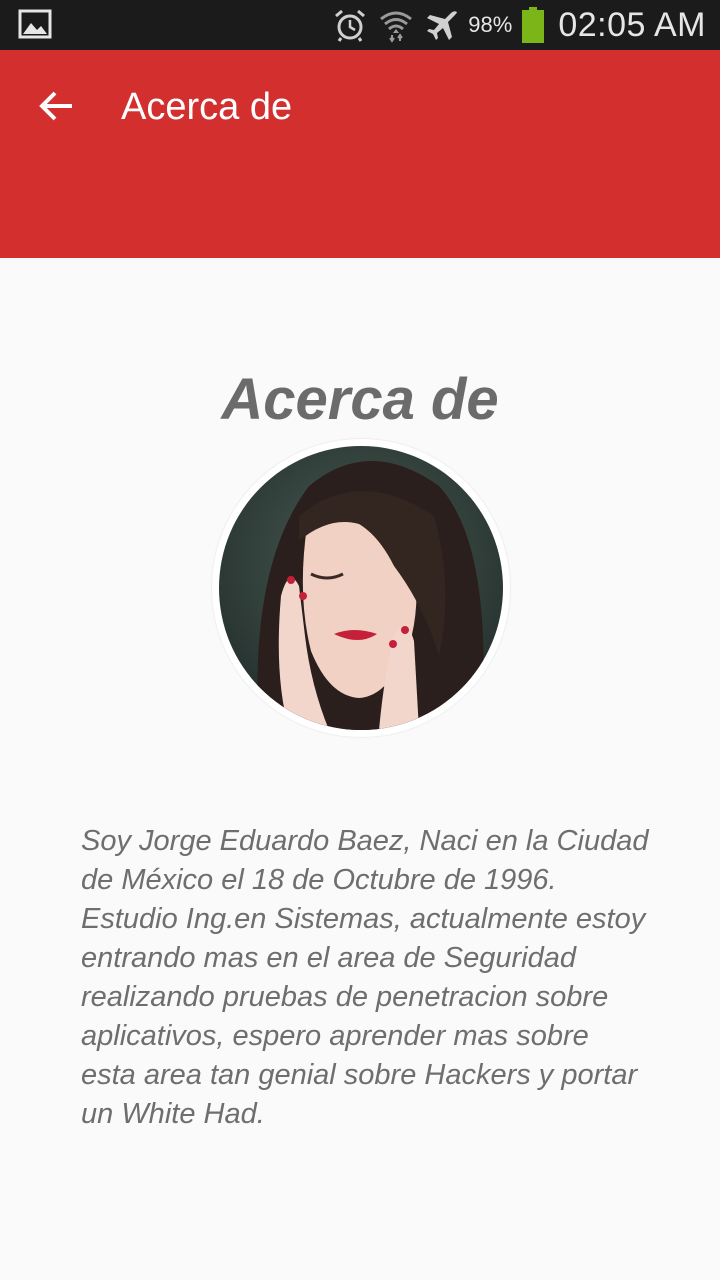  I want to click on status-bar: 98% 02:05 AM, so click(360, 25).